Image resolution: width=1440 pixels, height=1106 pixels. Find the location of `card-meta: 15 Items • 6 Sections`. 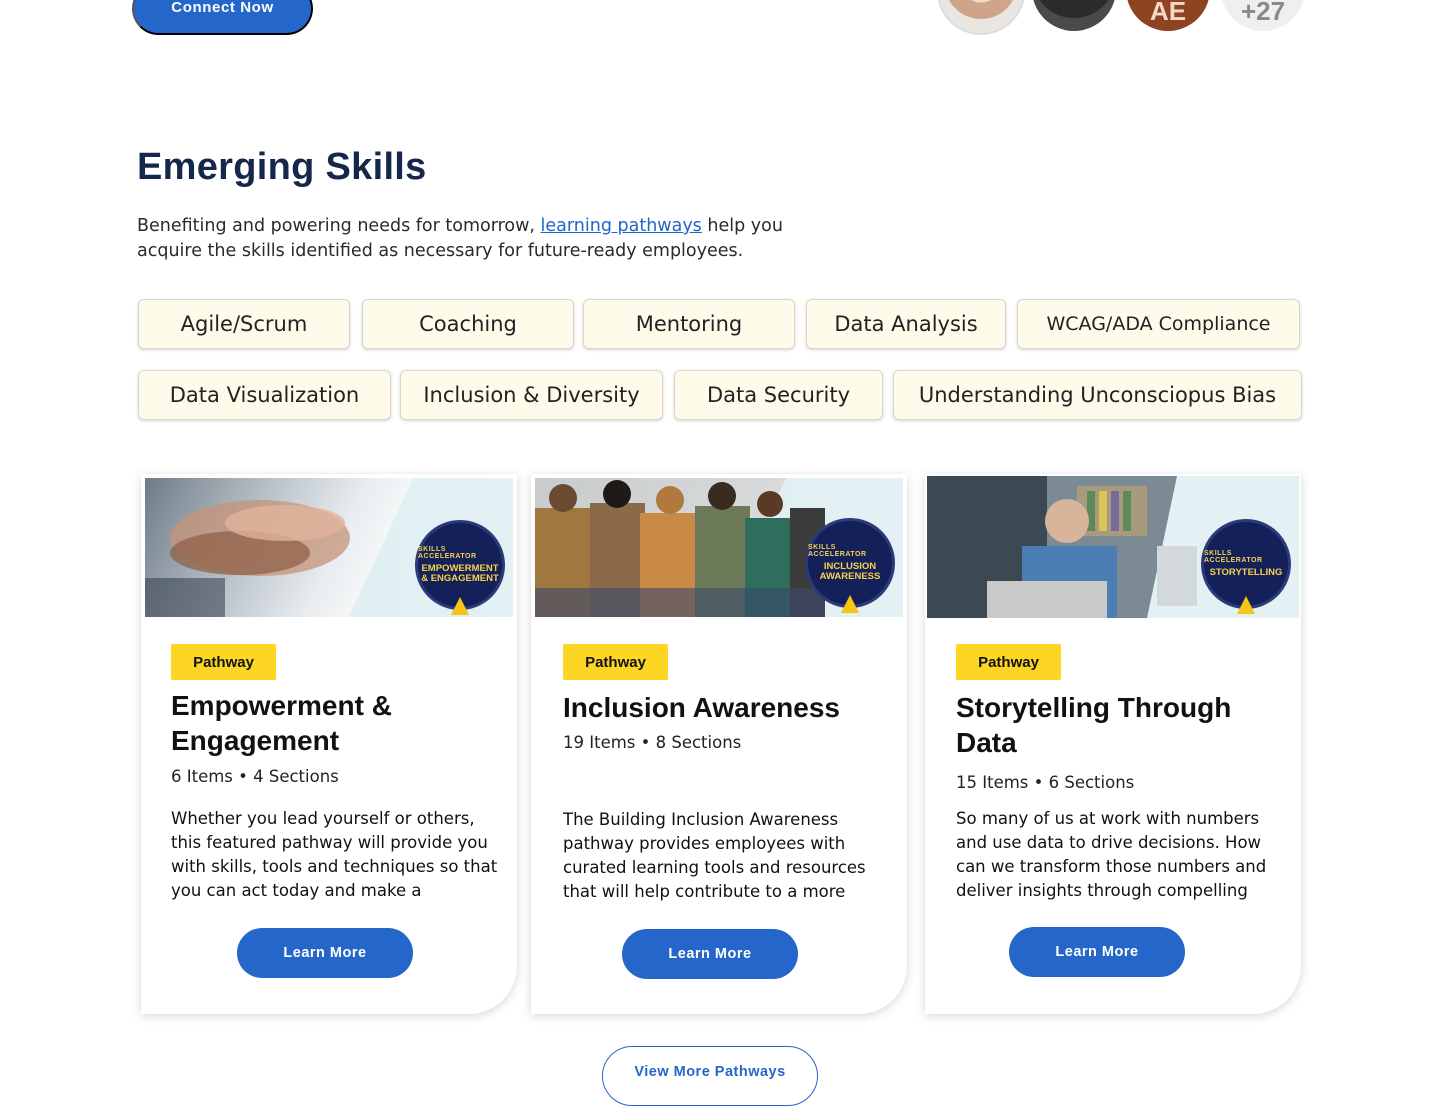

card-meta: 15 Items • 6 Sections is located at coordinates (1045, 782).